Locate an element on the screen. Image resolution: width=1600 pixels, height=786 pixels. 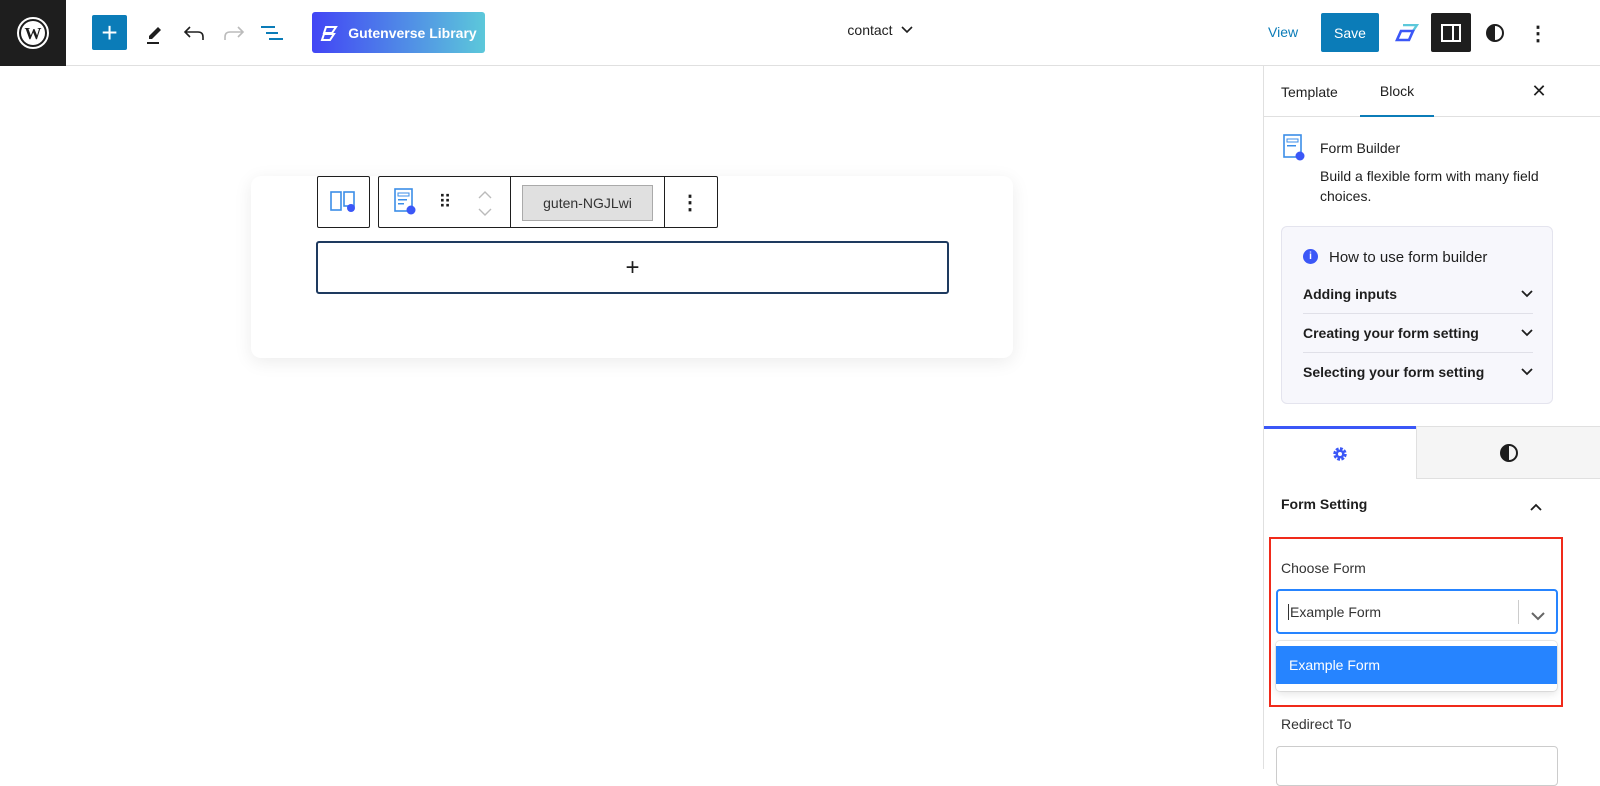
block-name: Form Builder is located at coordinates (1360, 148).